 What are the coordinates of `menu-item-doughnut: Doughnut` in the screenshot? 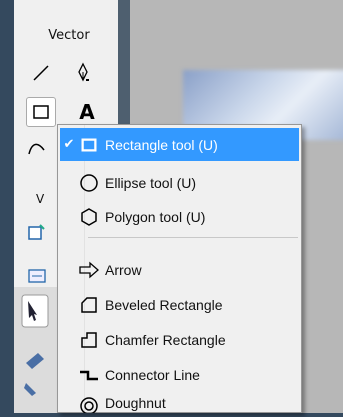 It's located at (179, 403).